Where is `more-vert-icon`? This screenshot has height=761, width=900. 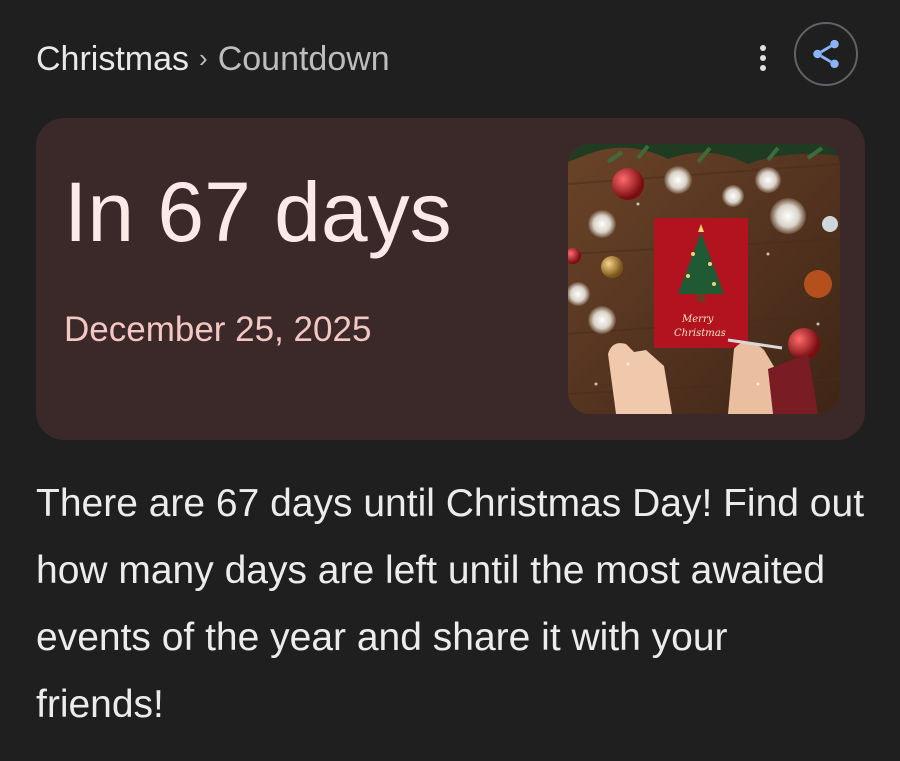
more-vert-icon is located at coordinates (763, 48).